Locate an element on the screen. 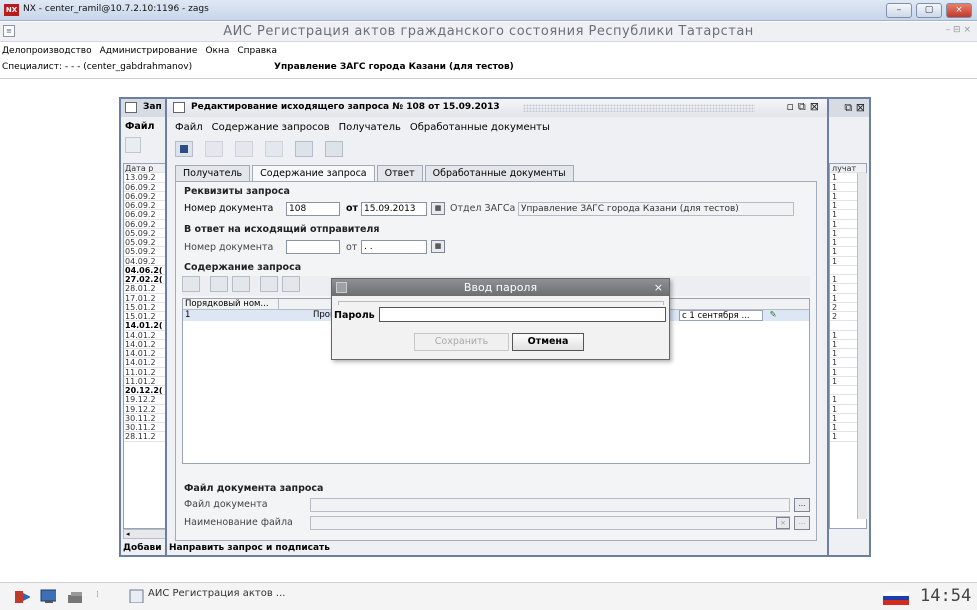 The height and width of the screenshot is (610, 977). row-action-icon: ✎ is located at coordinates (772, 315).